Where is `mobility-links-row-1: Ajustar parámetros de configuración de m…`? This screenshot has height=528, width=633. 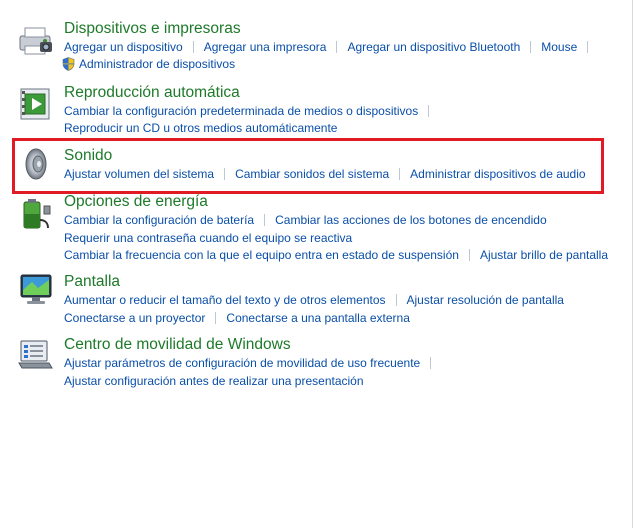 mobility-links-row-1: Ajustar parámetros de configuración de m… is located at coordinates (252, 363).